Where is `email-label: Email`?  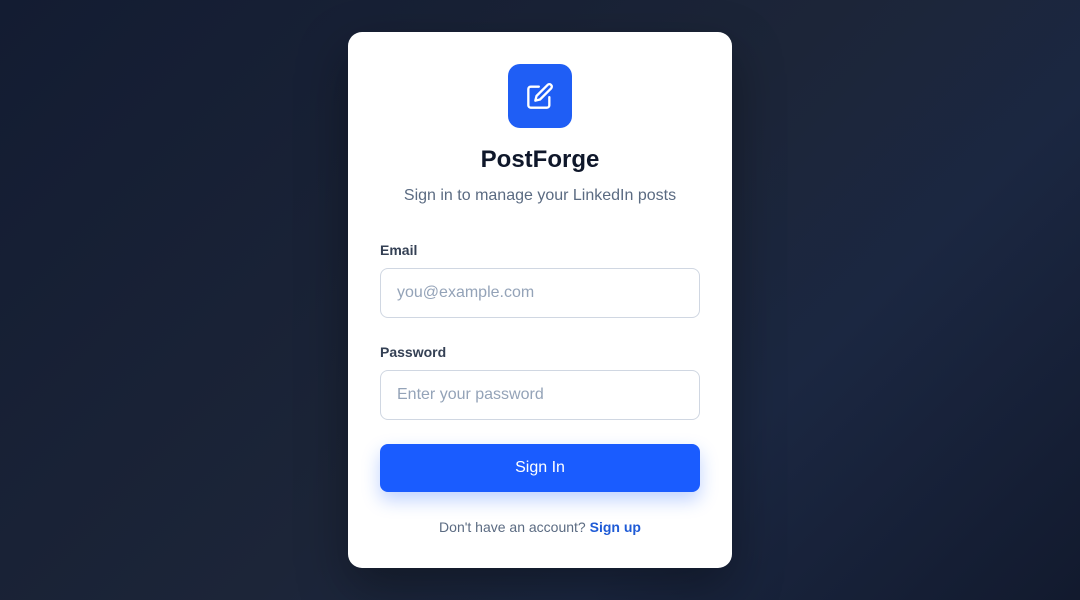 email-label: Email is located at coordinates (399, 250).